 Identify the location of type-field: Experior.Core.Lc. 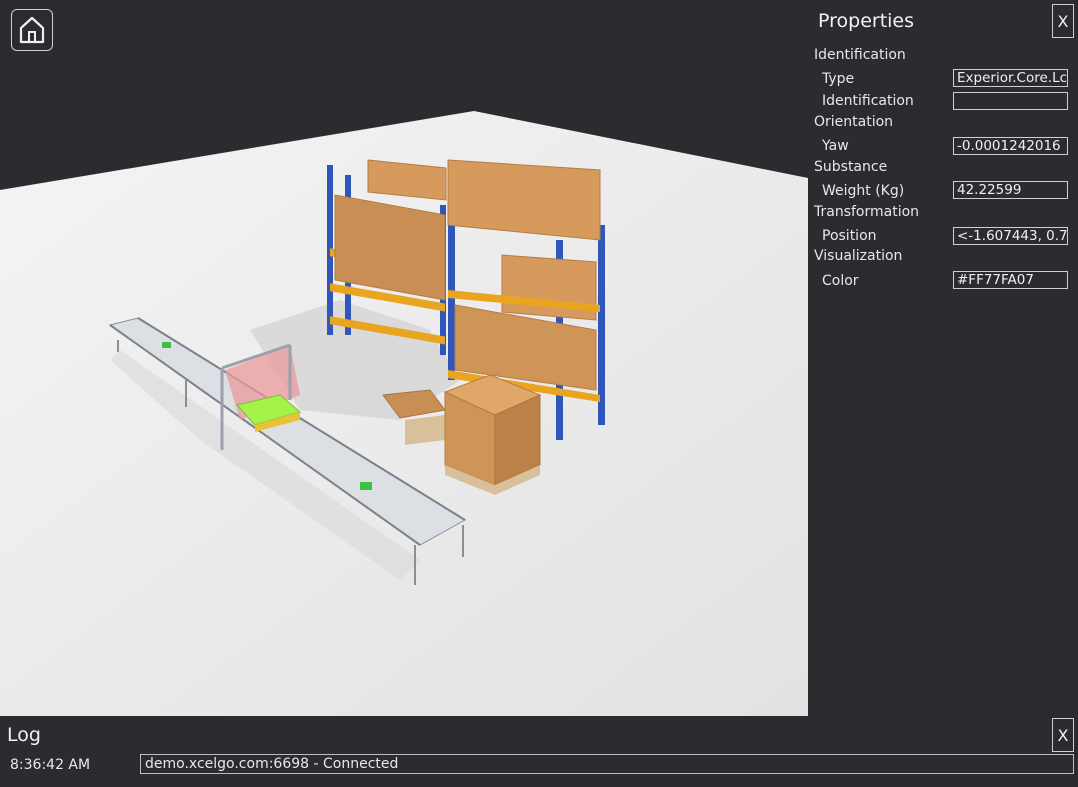
(1010, 78).